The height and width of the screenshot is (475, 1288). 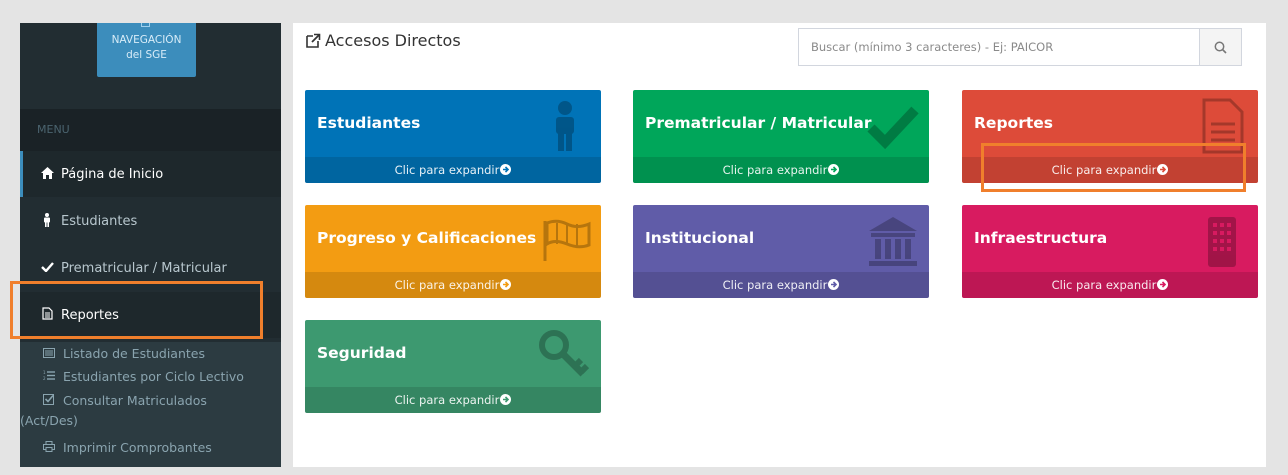 What do you see at coordinates (453, 136) in the screenshot?
I see `tile-estudiantes: Estudiantes Clic para expandir` at bounding box center [453, 136].